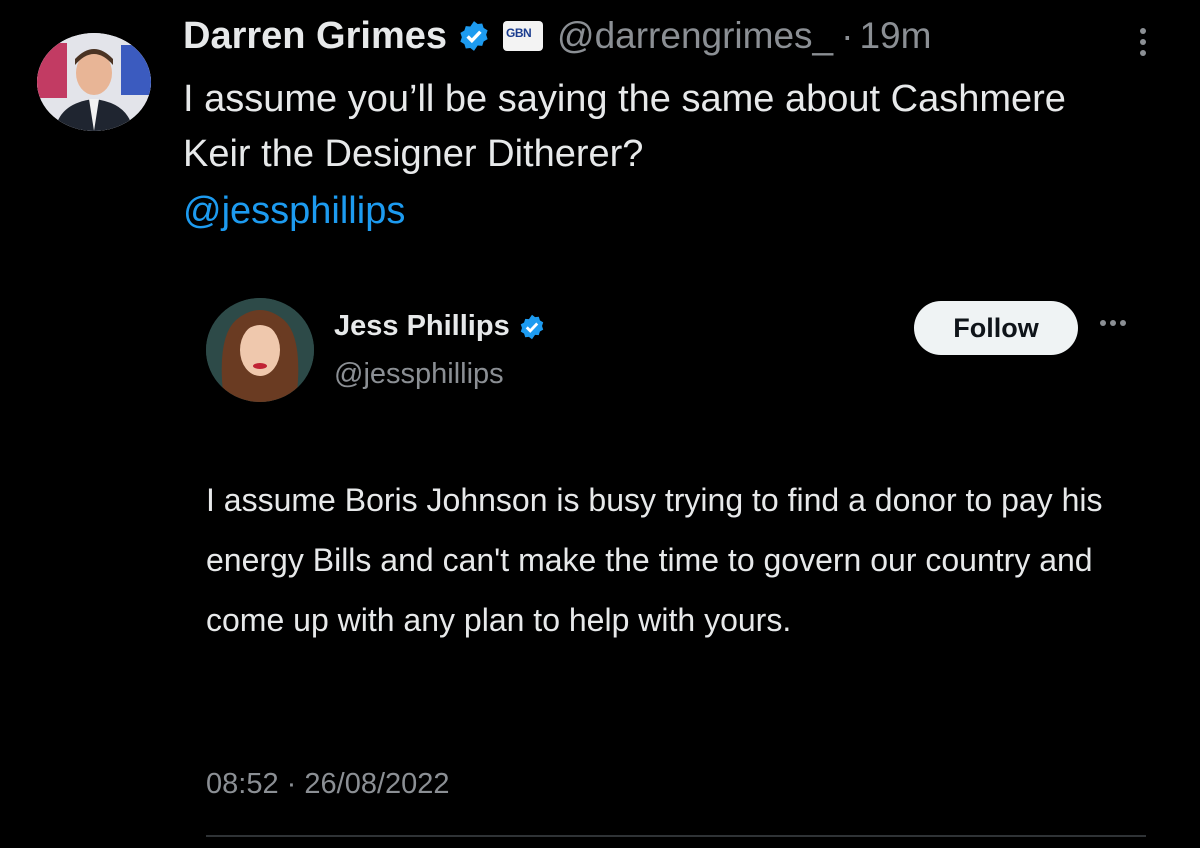 The image size is (1200, 848). Describe the element at coordinates (377, 784) in the screenshot. I see `quoted-date: 26/08/2022` at that location.